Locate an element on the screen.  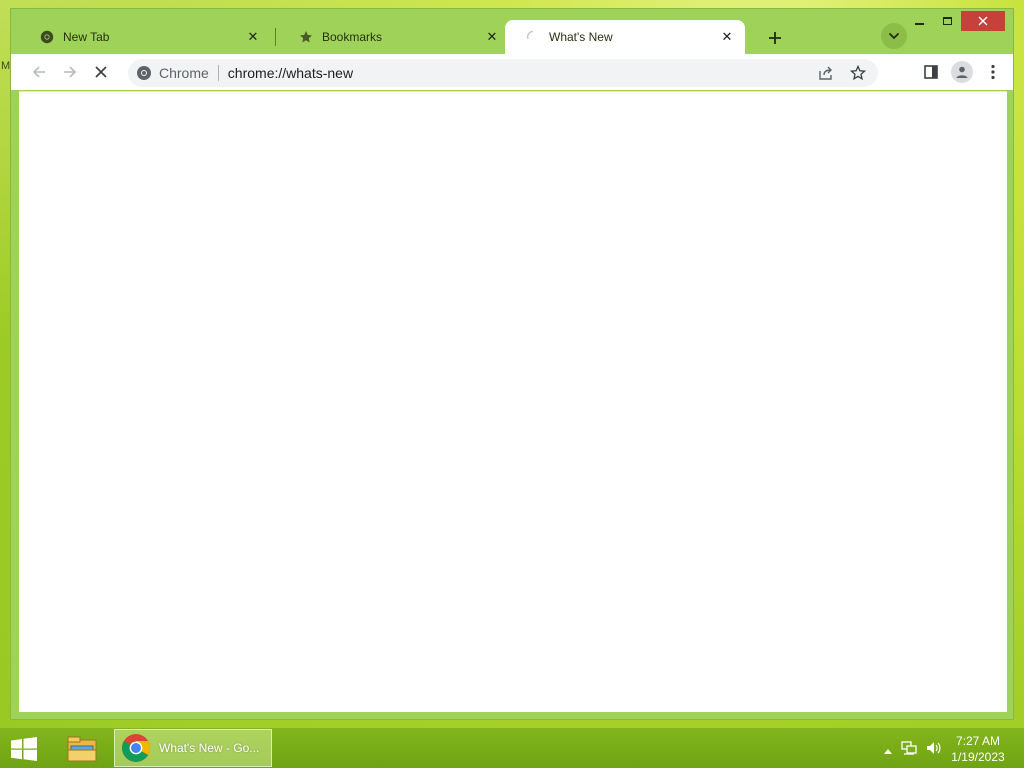
kebab-menu-icon is located at coordinates (993, 72).